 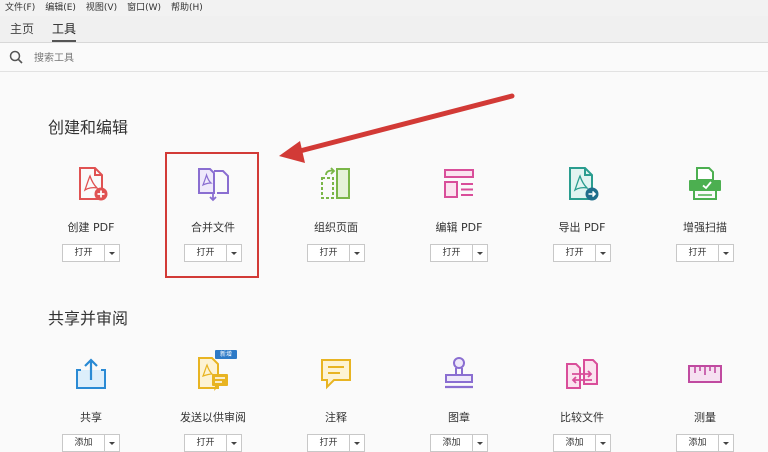 What do you see at coordinates (213, 417) in the screenshot?
I see `tool-label: 发送以供审阅` at bounding box center [213, 417].